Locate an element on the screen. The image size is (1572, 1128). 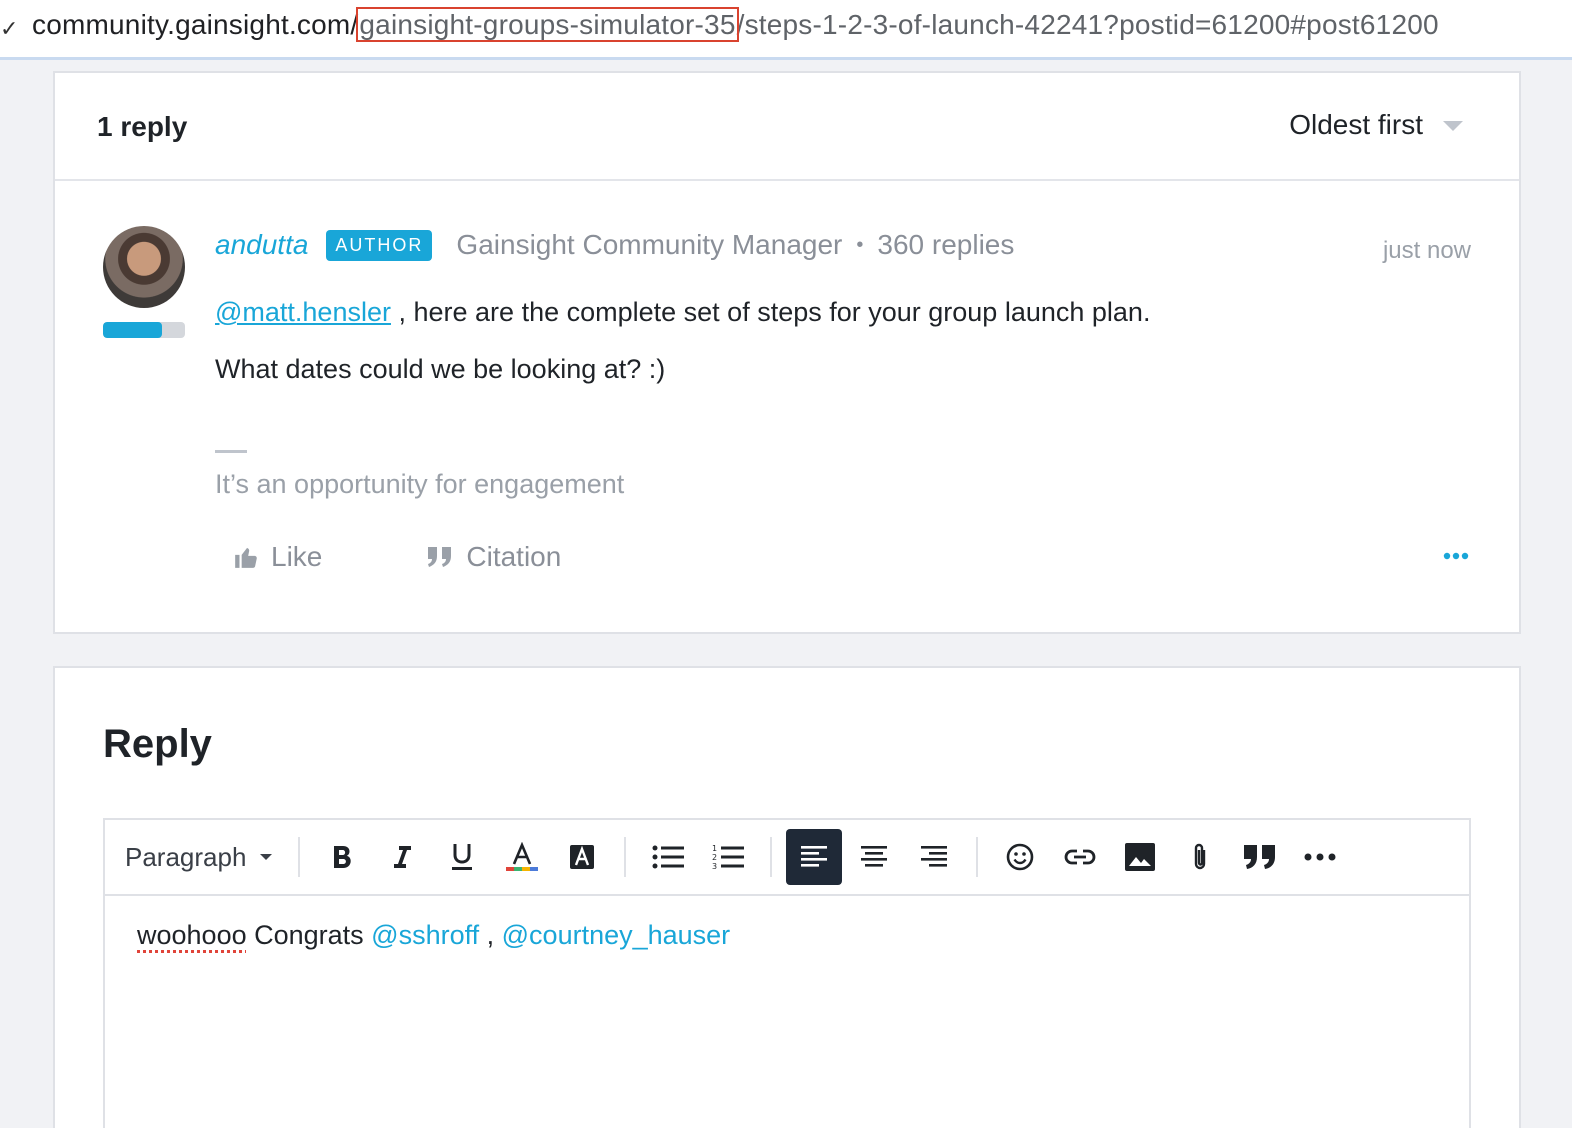
text-color-icon is located at coordinates (522, 856).